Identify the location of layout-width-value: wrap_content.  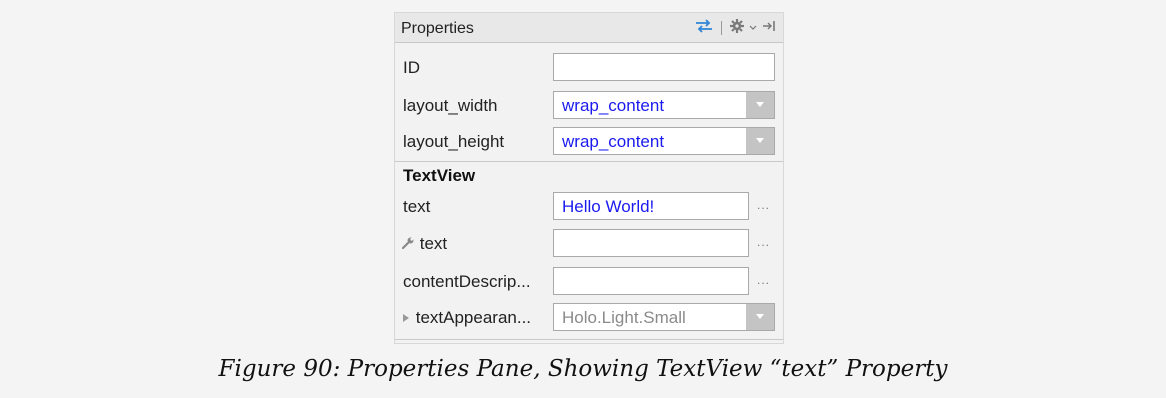
(613, 105).